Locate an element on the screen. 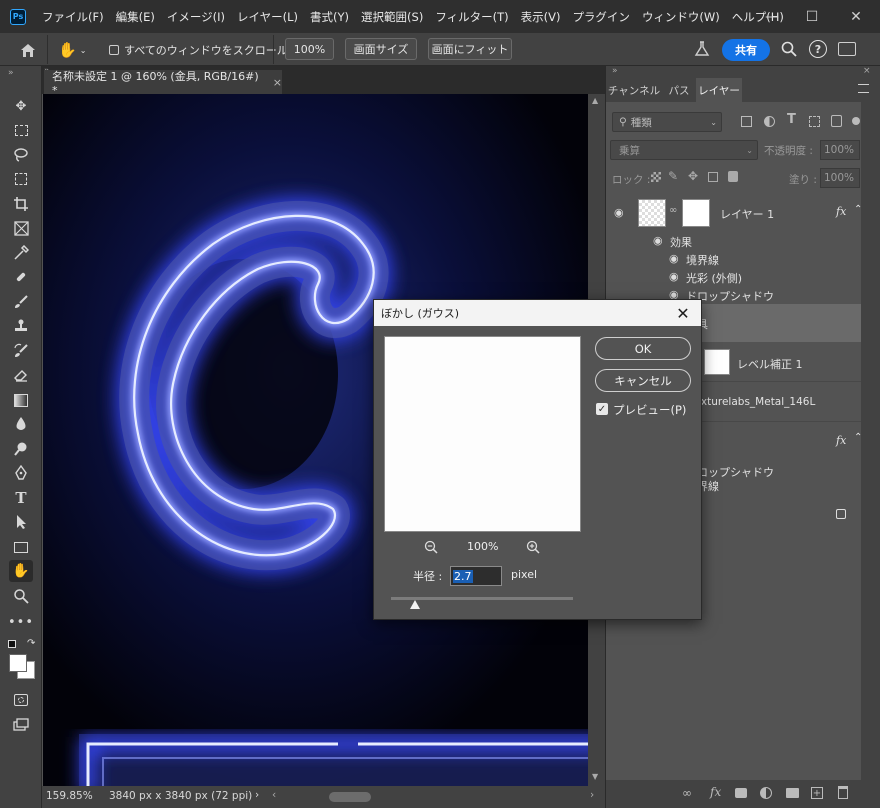  effect-outer-glow-row: ◉ 光彩 (外側) is located at coordinates (733, 277).